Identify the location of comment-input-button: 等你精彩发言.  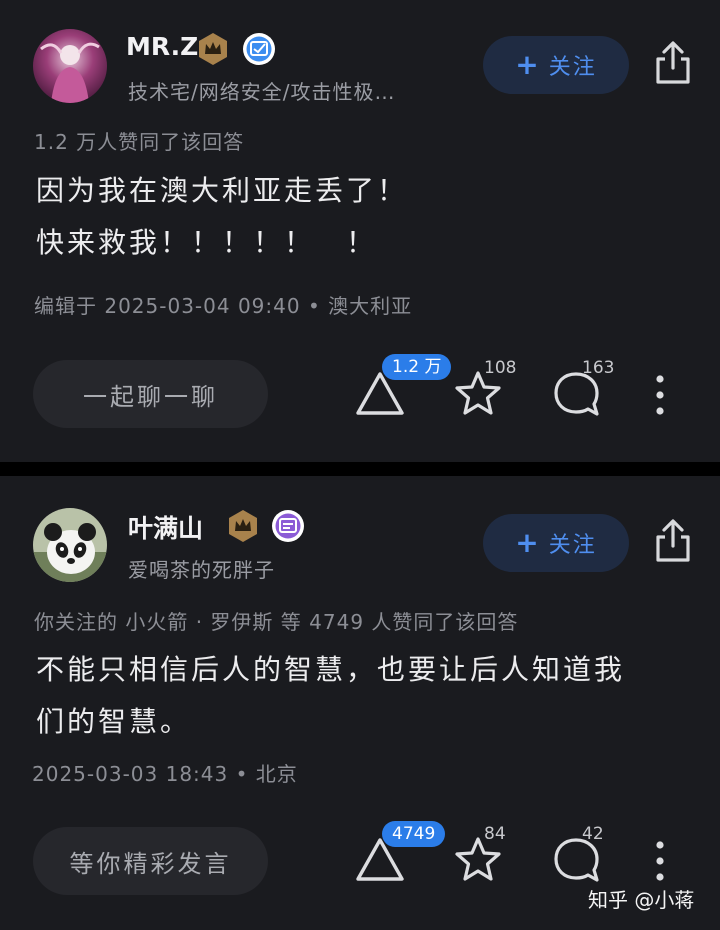
(150, 861).